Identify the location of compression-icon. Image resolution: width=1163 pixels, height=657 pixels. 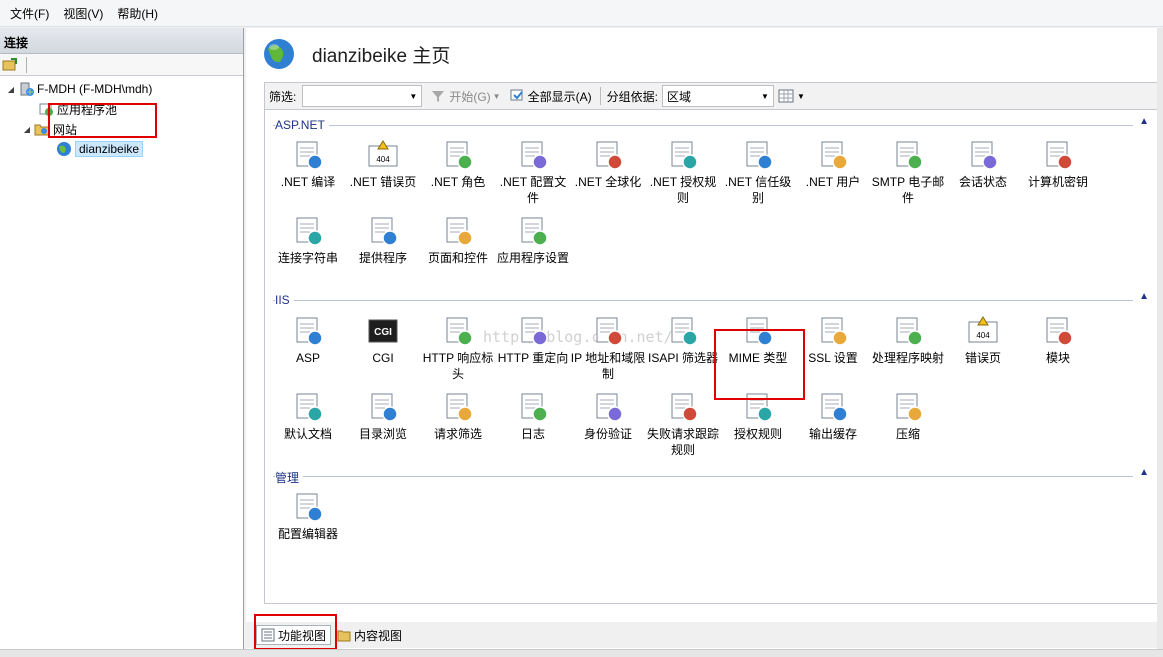
(909, 407).